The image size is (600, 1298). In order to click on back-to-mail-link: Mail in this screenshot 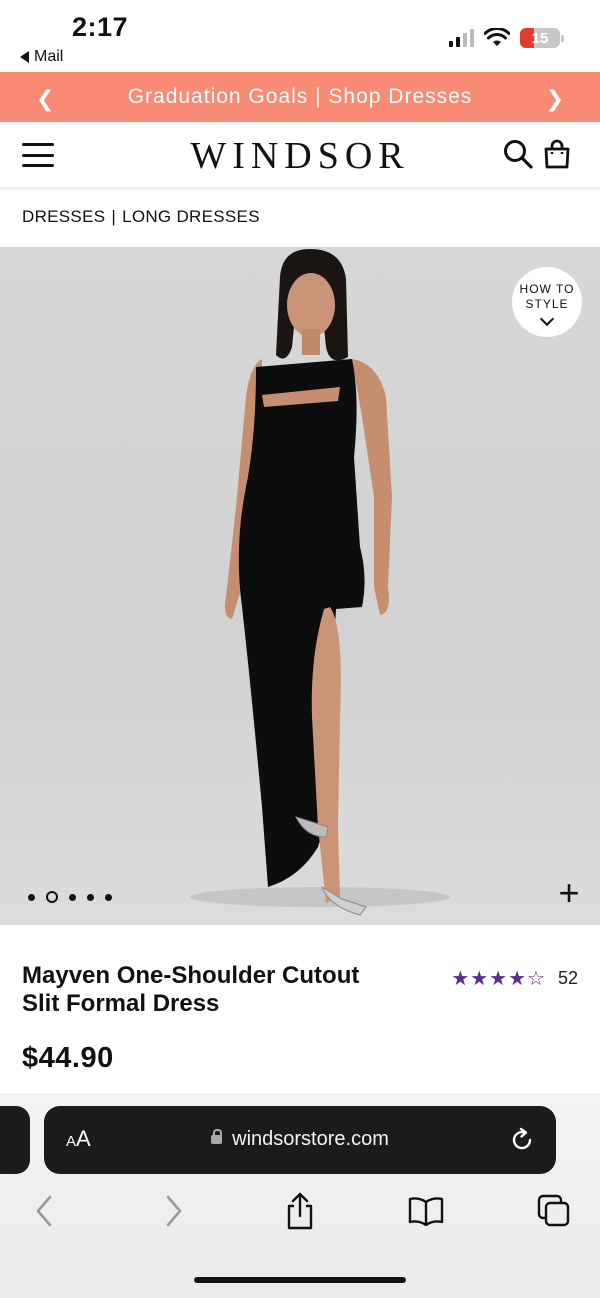, I will do `click(41, 57)`.